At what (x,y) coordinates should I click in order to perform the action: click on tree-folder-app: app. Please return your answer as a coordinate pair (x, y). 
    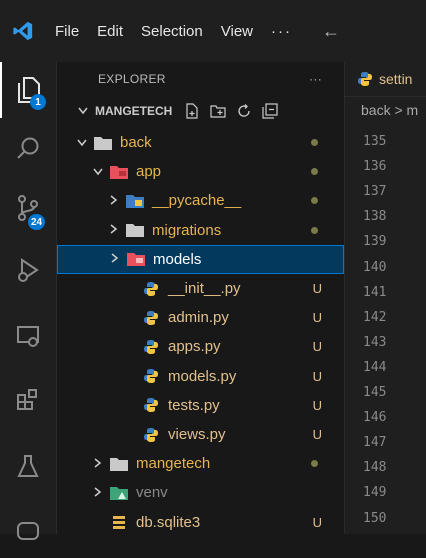
    Looking at the image, I should click on (200, 171).